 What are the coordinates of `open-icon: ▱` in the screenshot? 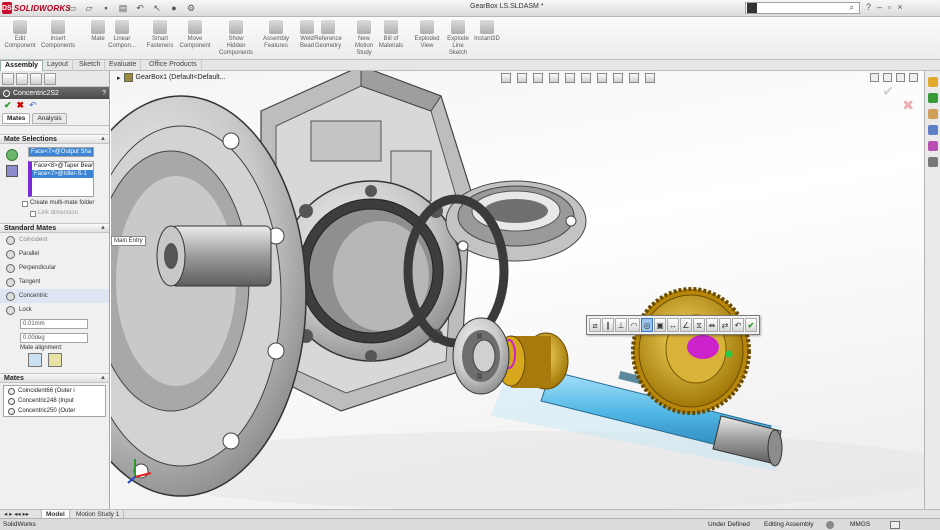 It's located at (89, 8).